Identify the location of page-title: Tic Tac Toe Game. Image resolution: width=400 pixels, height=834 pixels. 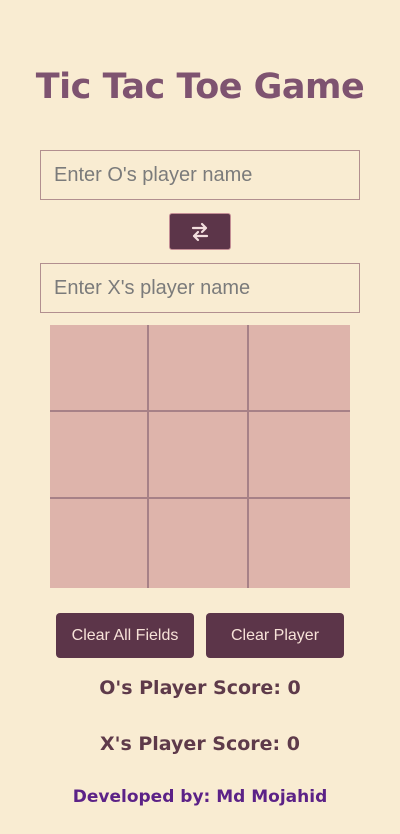
(200, 87).